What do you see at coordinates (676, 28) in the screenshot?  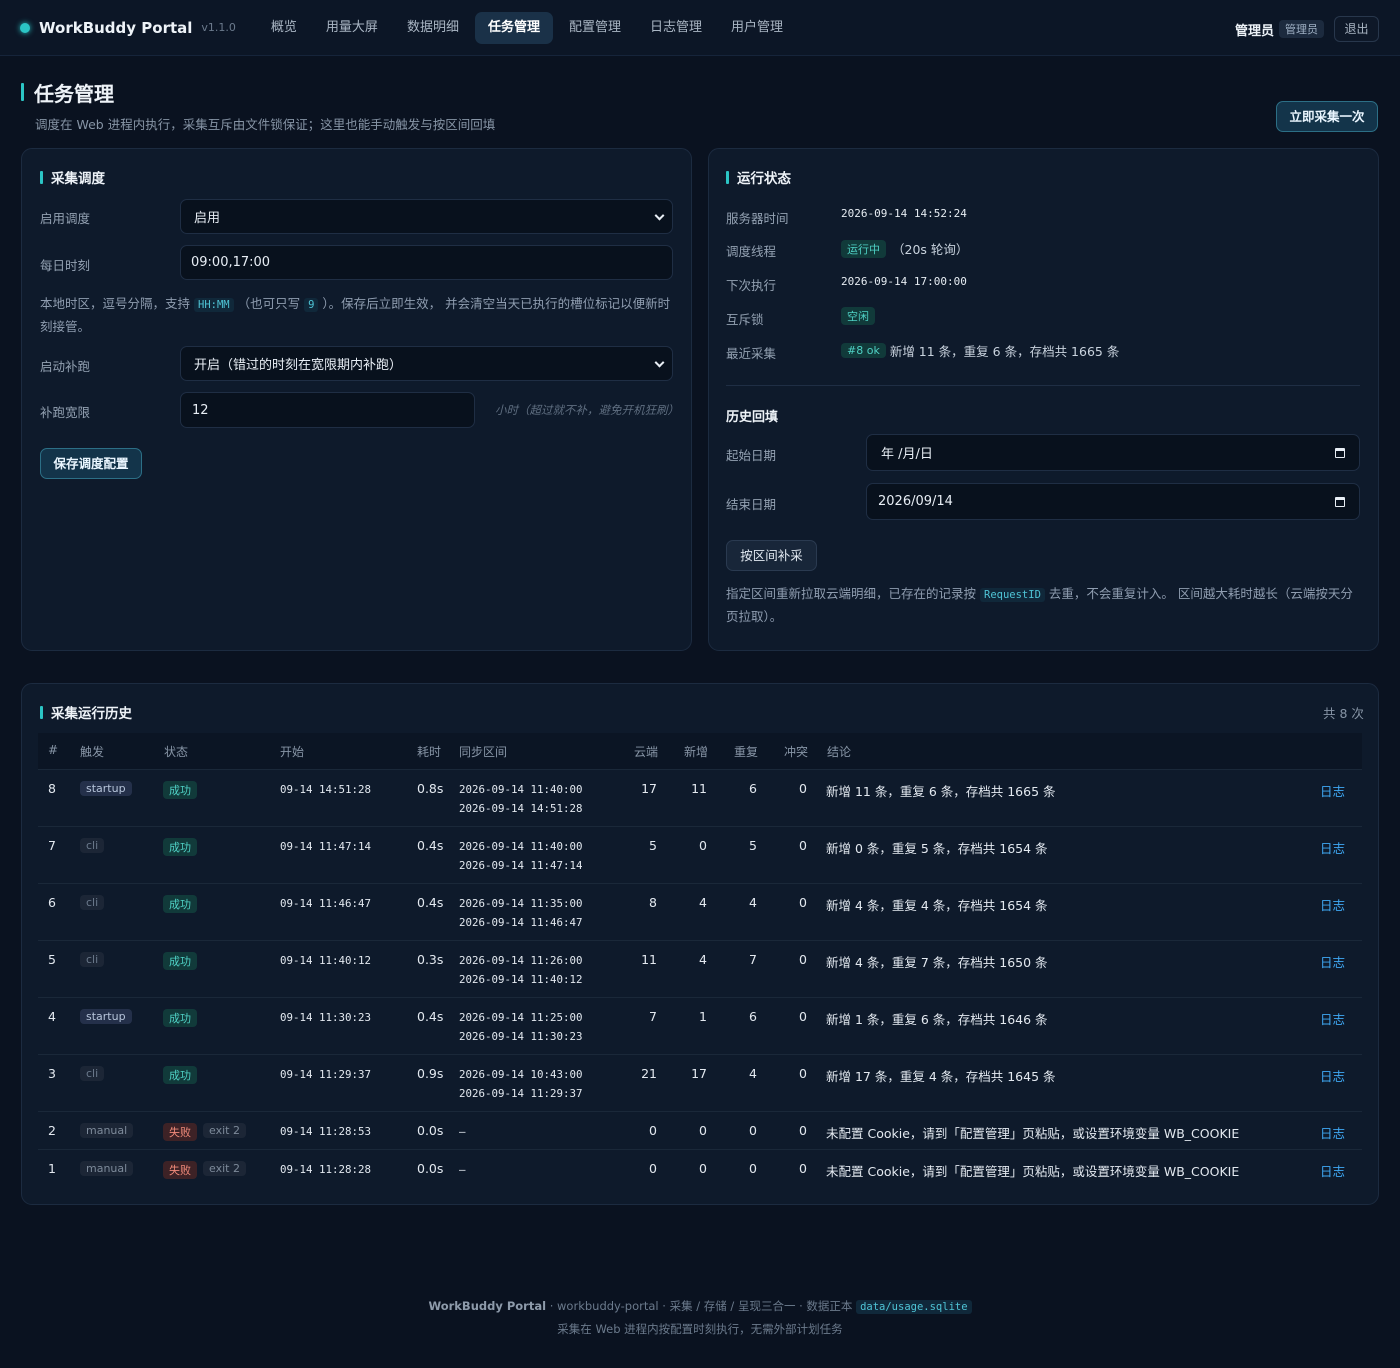 I see `nav-logs: 日志管理` at bounding box center [676, 28].